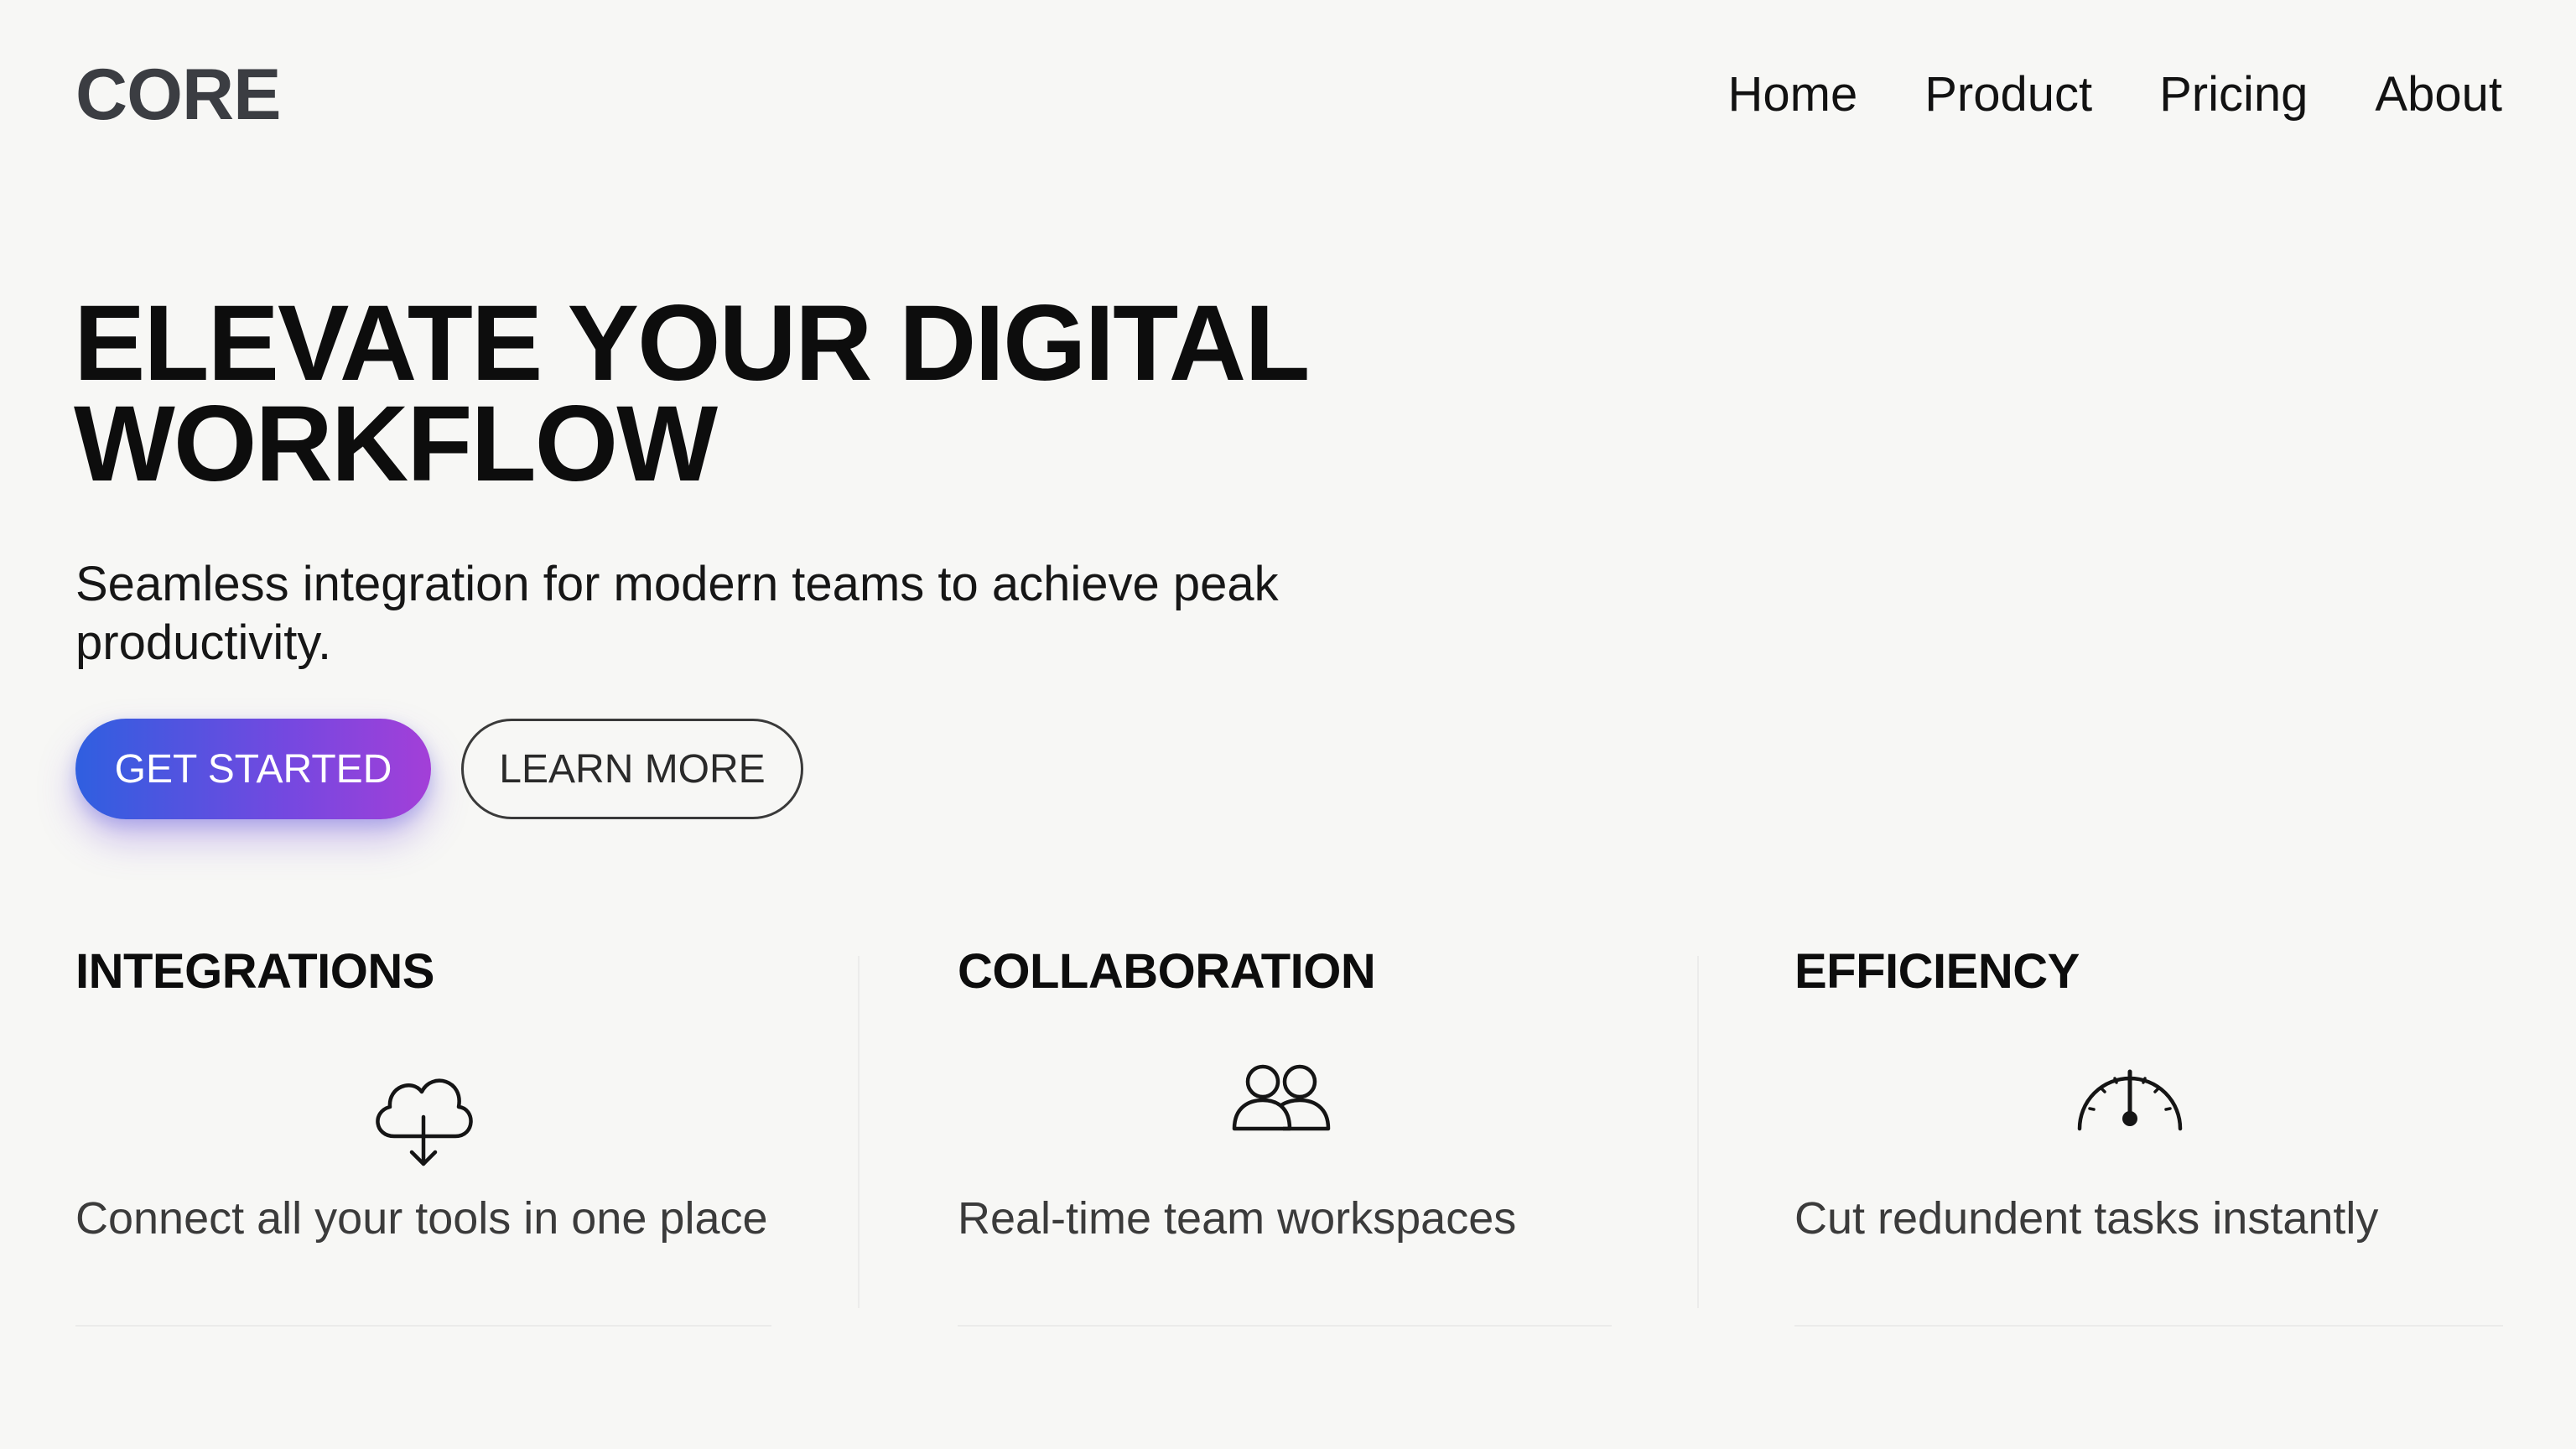 Image resolution: width=2576 pixels, height=1449 pixels. Describe the element at coordinates (2008, 94) in the screenshot. I see `nav-item-product: Product` at that location.